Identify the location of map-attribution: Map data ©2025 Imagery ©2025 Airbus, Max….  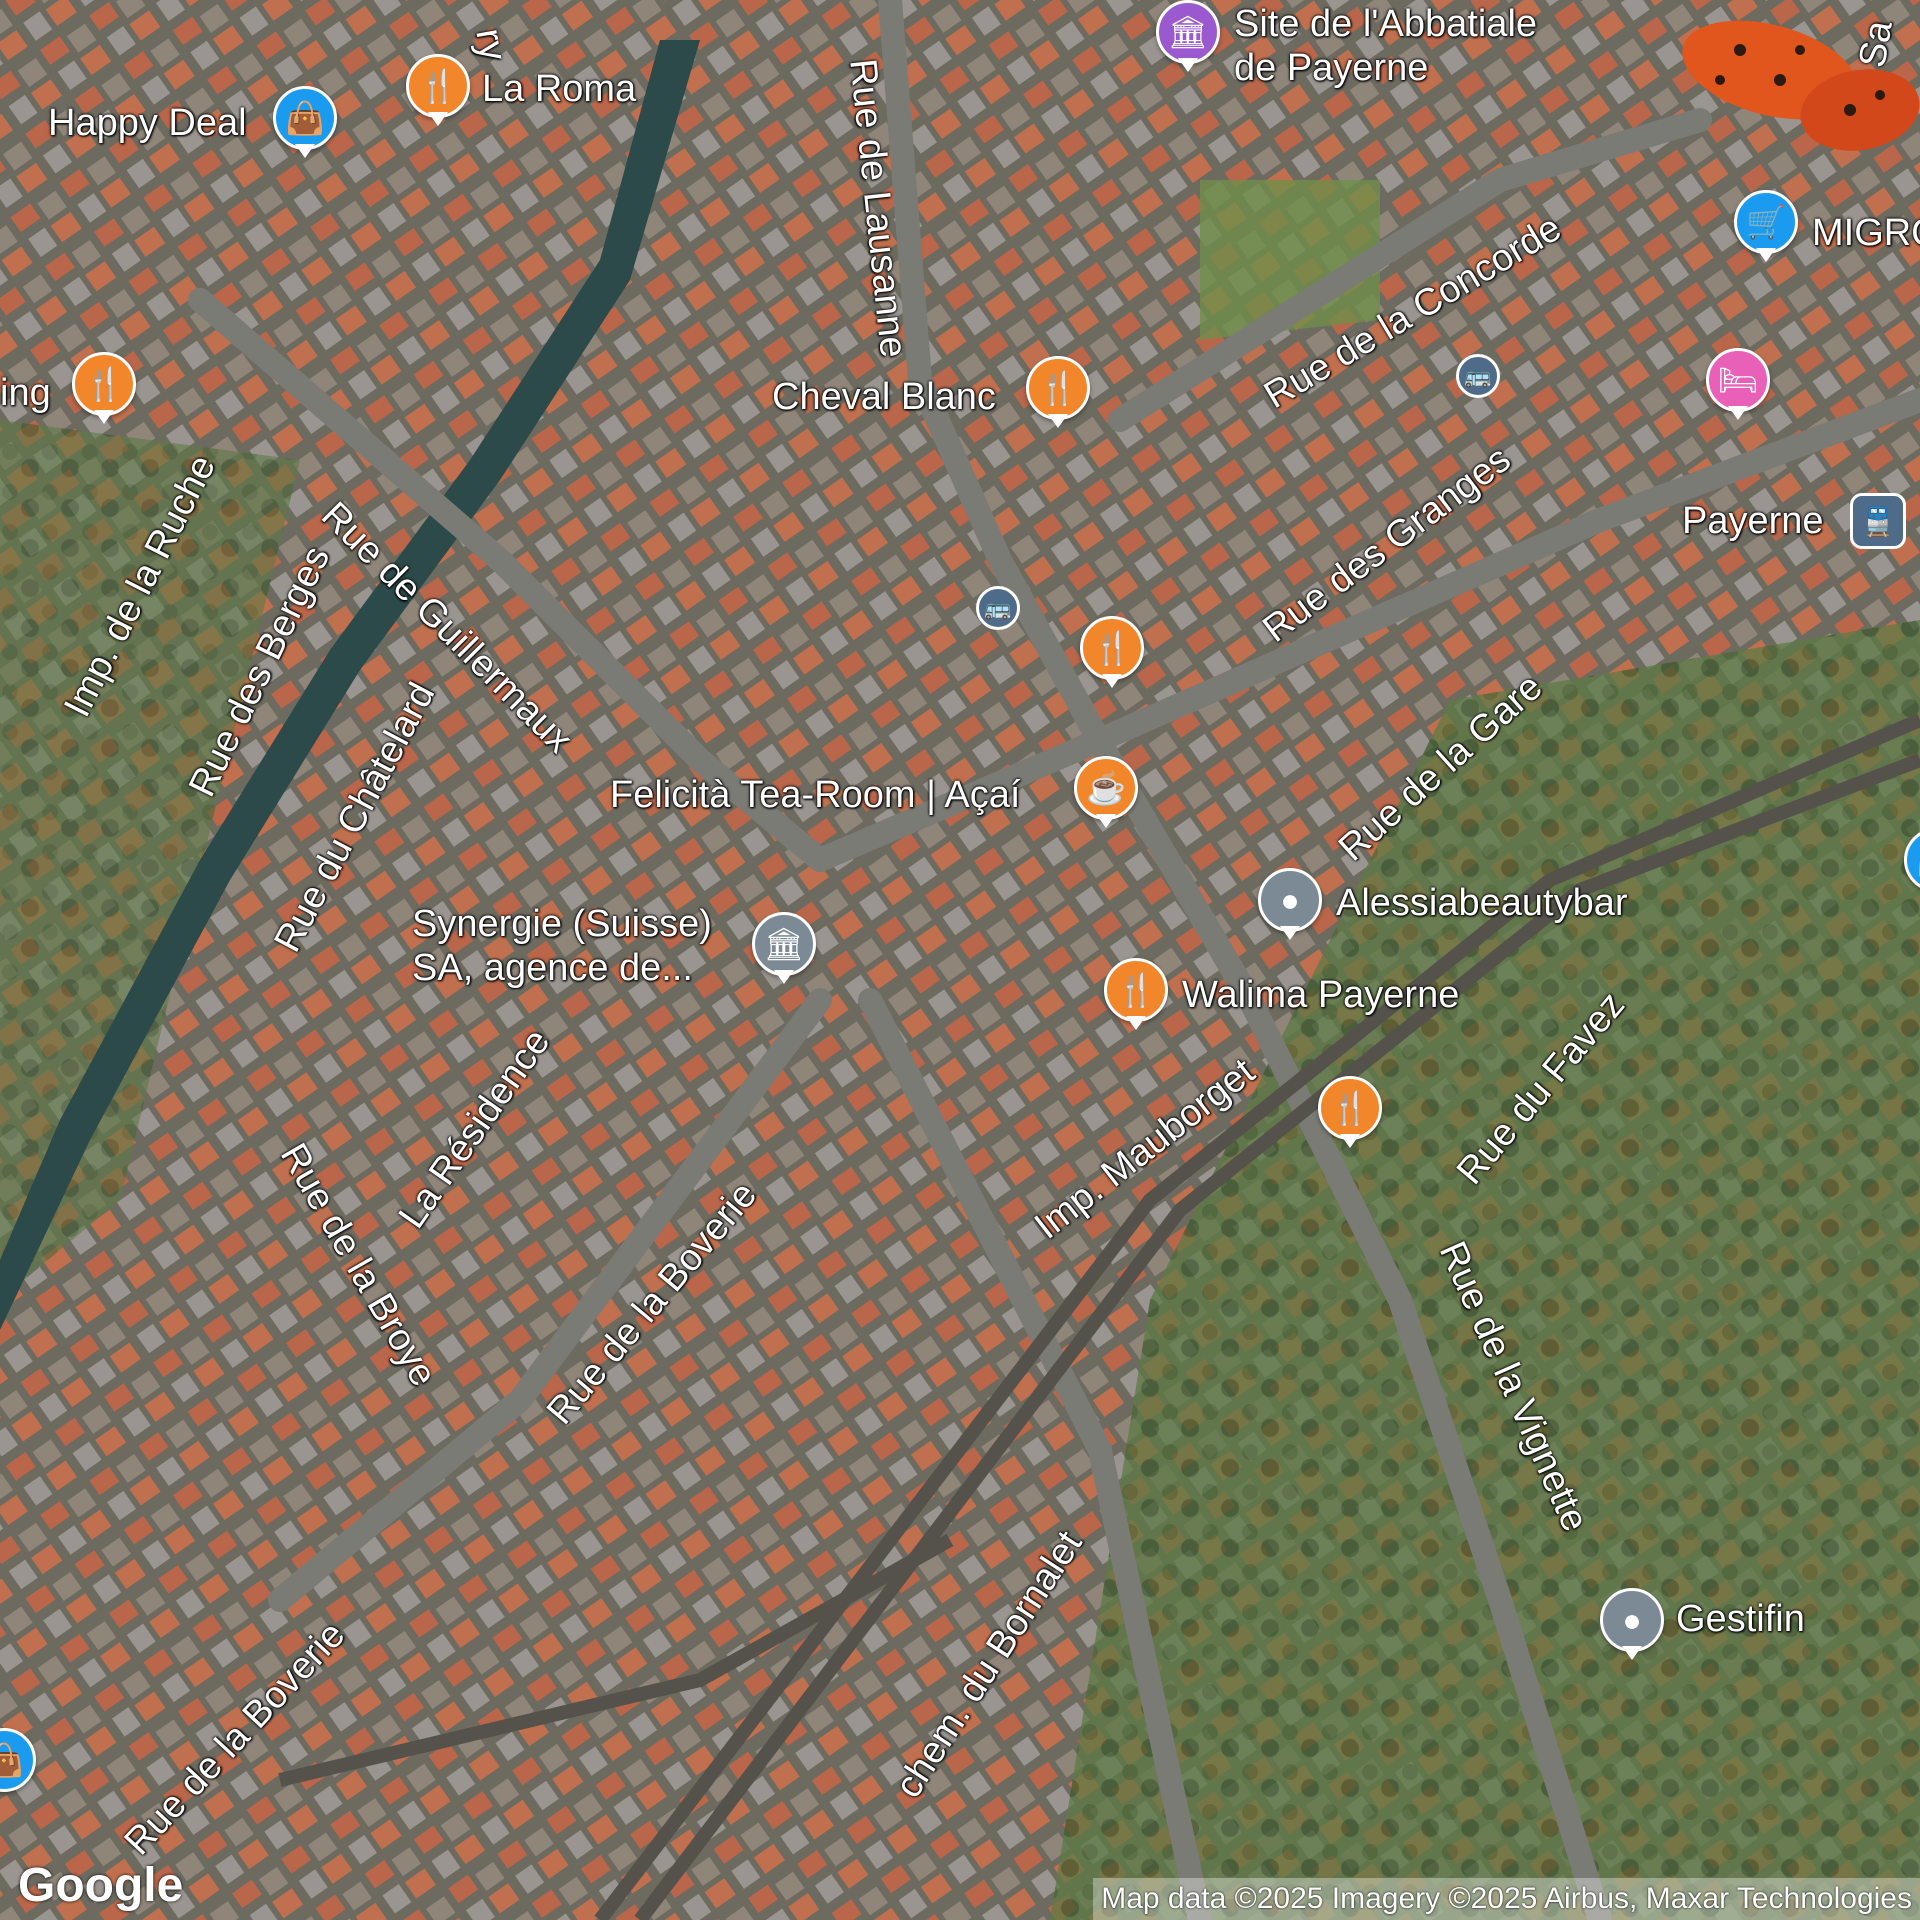
(1506, 1899).